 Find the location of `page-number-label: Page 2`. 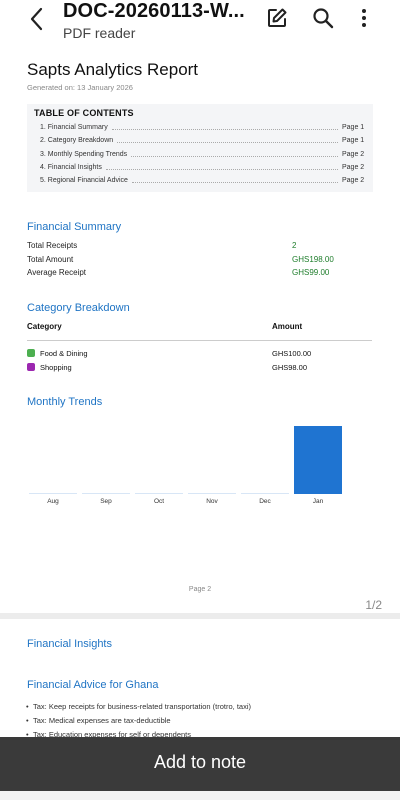

page-number-label: Page 2 is located at coordinates (200, 589).